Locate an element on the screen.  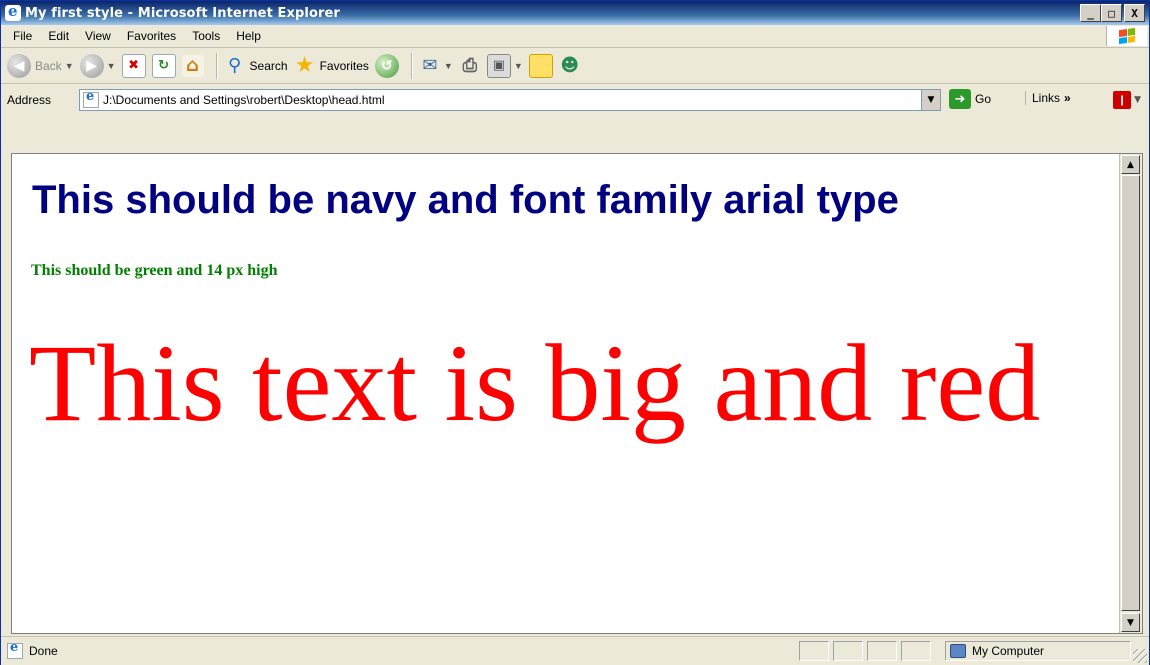
forward-button: ▶ ▼ is located at coordinates (97, 66).